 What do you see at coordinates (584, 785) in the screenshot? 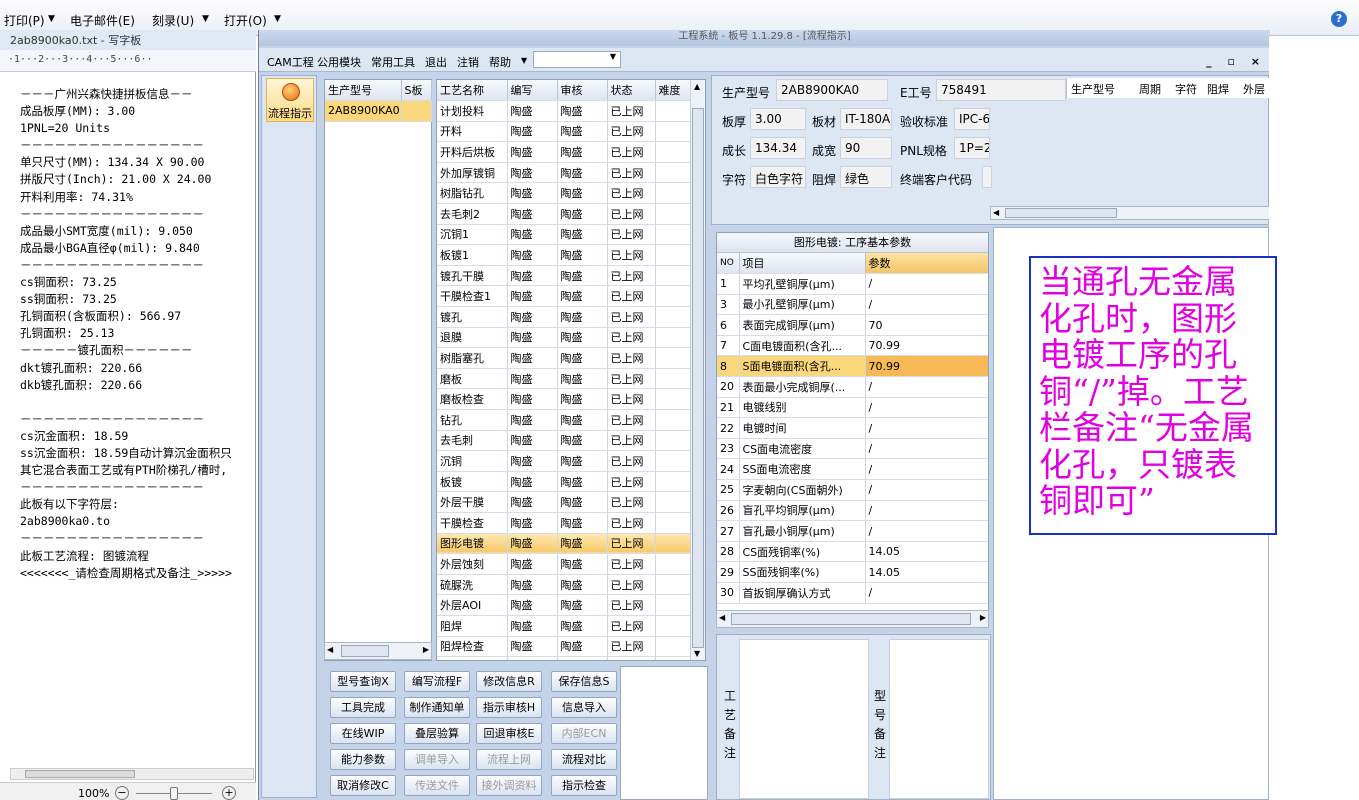
I see `action-button: 指示检查` at bounding box center [584, 785].